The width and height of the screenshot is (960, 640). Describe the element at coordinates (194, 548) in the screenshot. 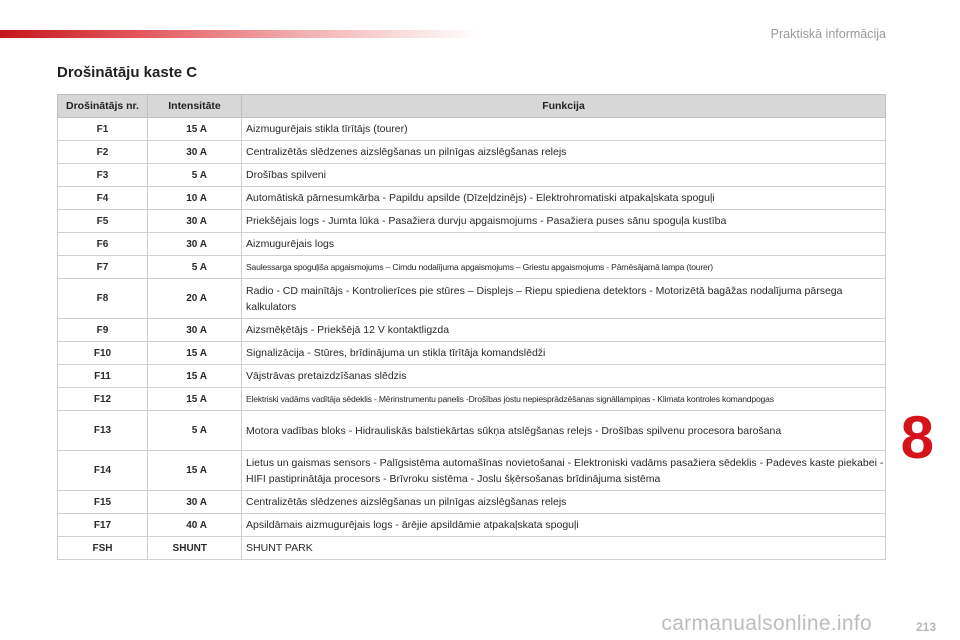

I see `intensity-cell: SHUNT` at that location.